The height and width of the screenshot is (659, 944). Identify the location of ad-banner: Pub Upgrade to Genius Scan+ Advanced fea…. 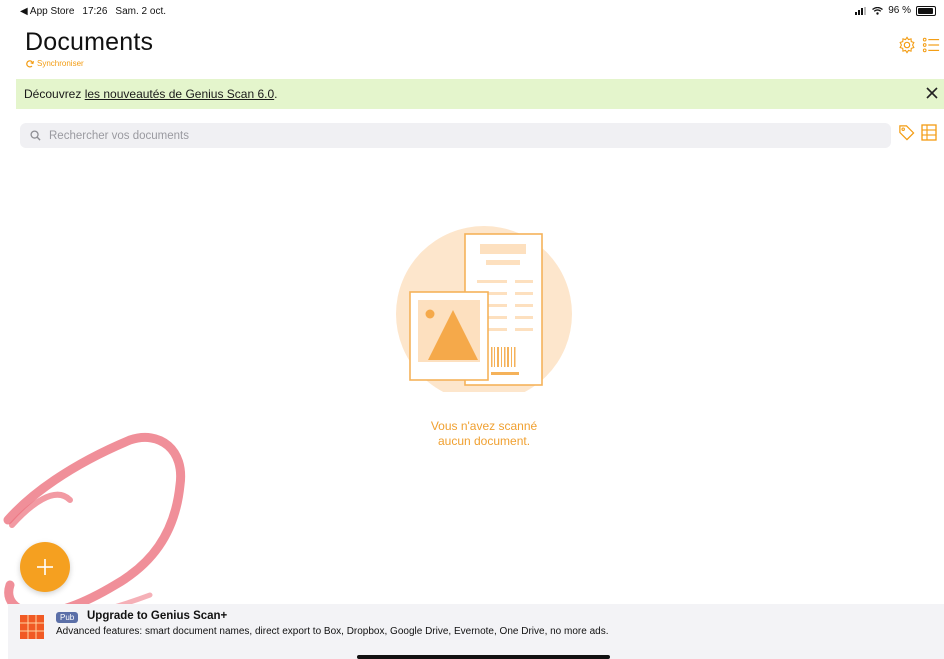
(476, 631).